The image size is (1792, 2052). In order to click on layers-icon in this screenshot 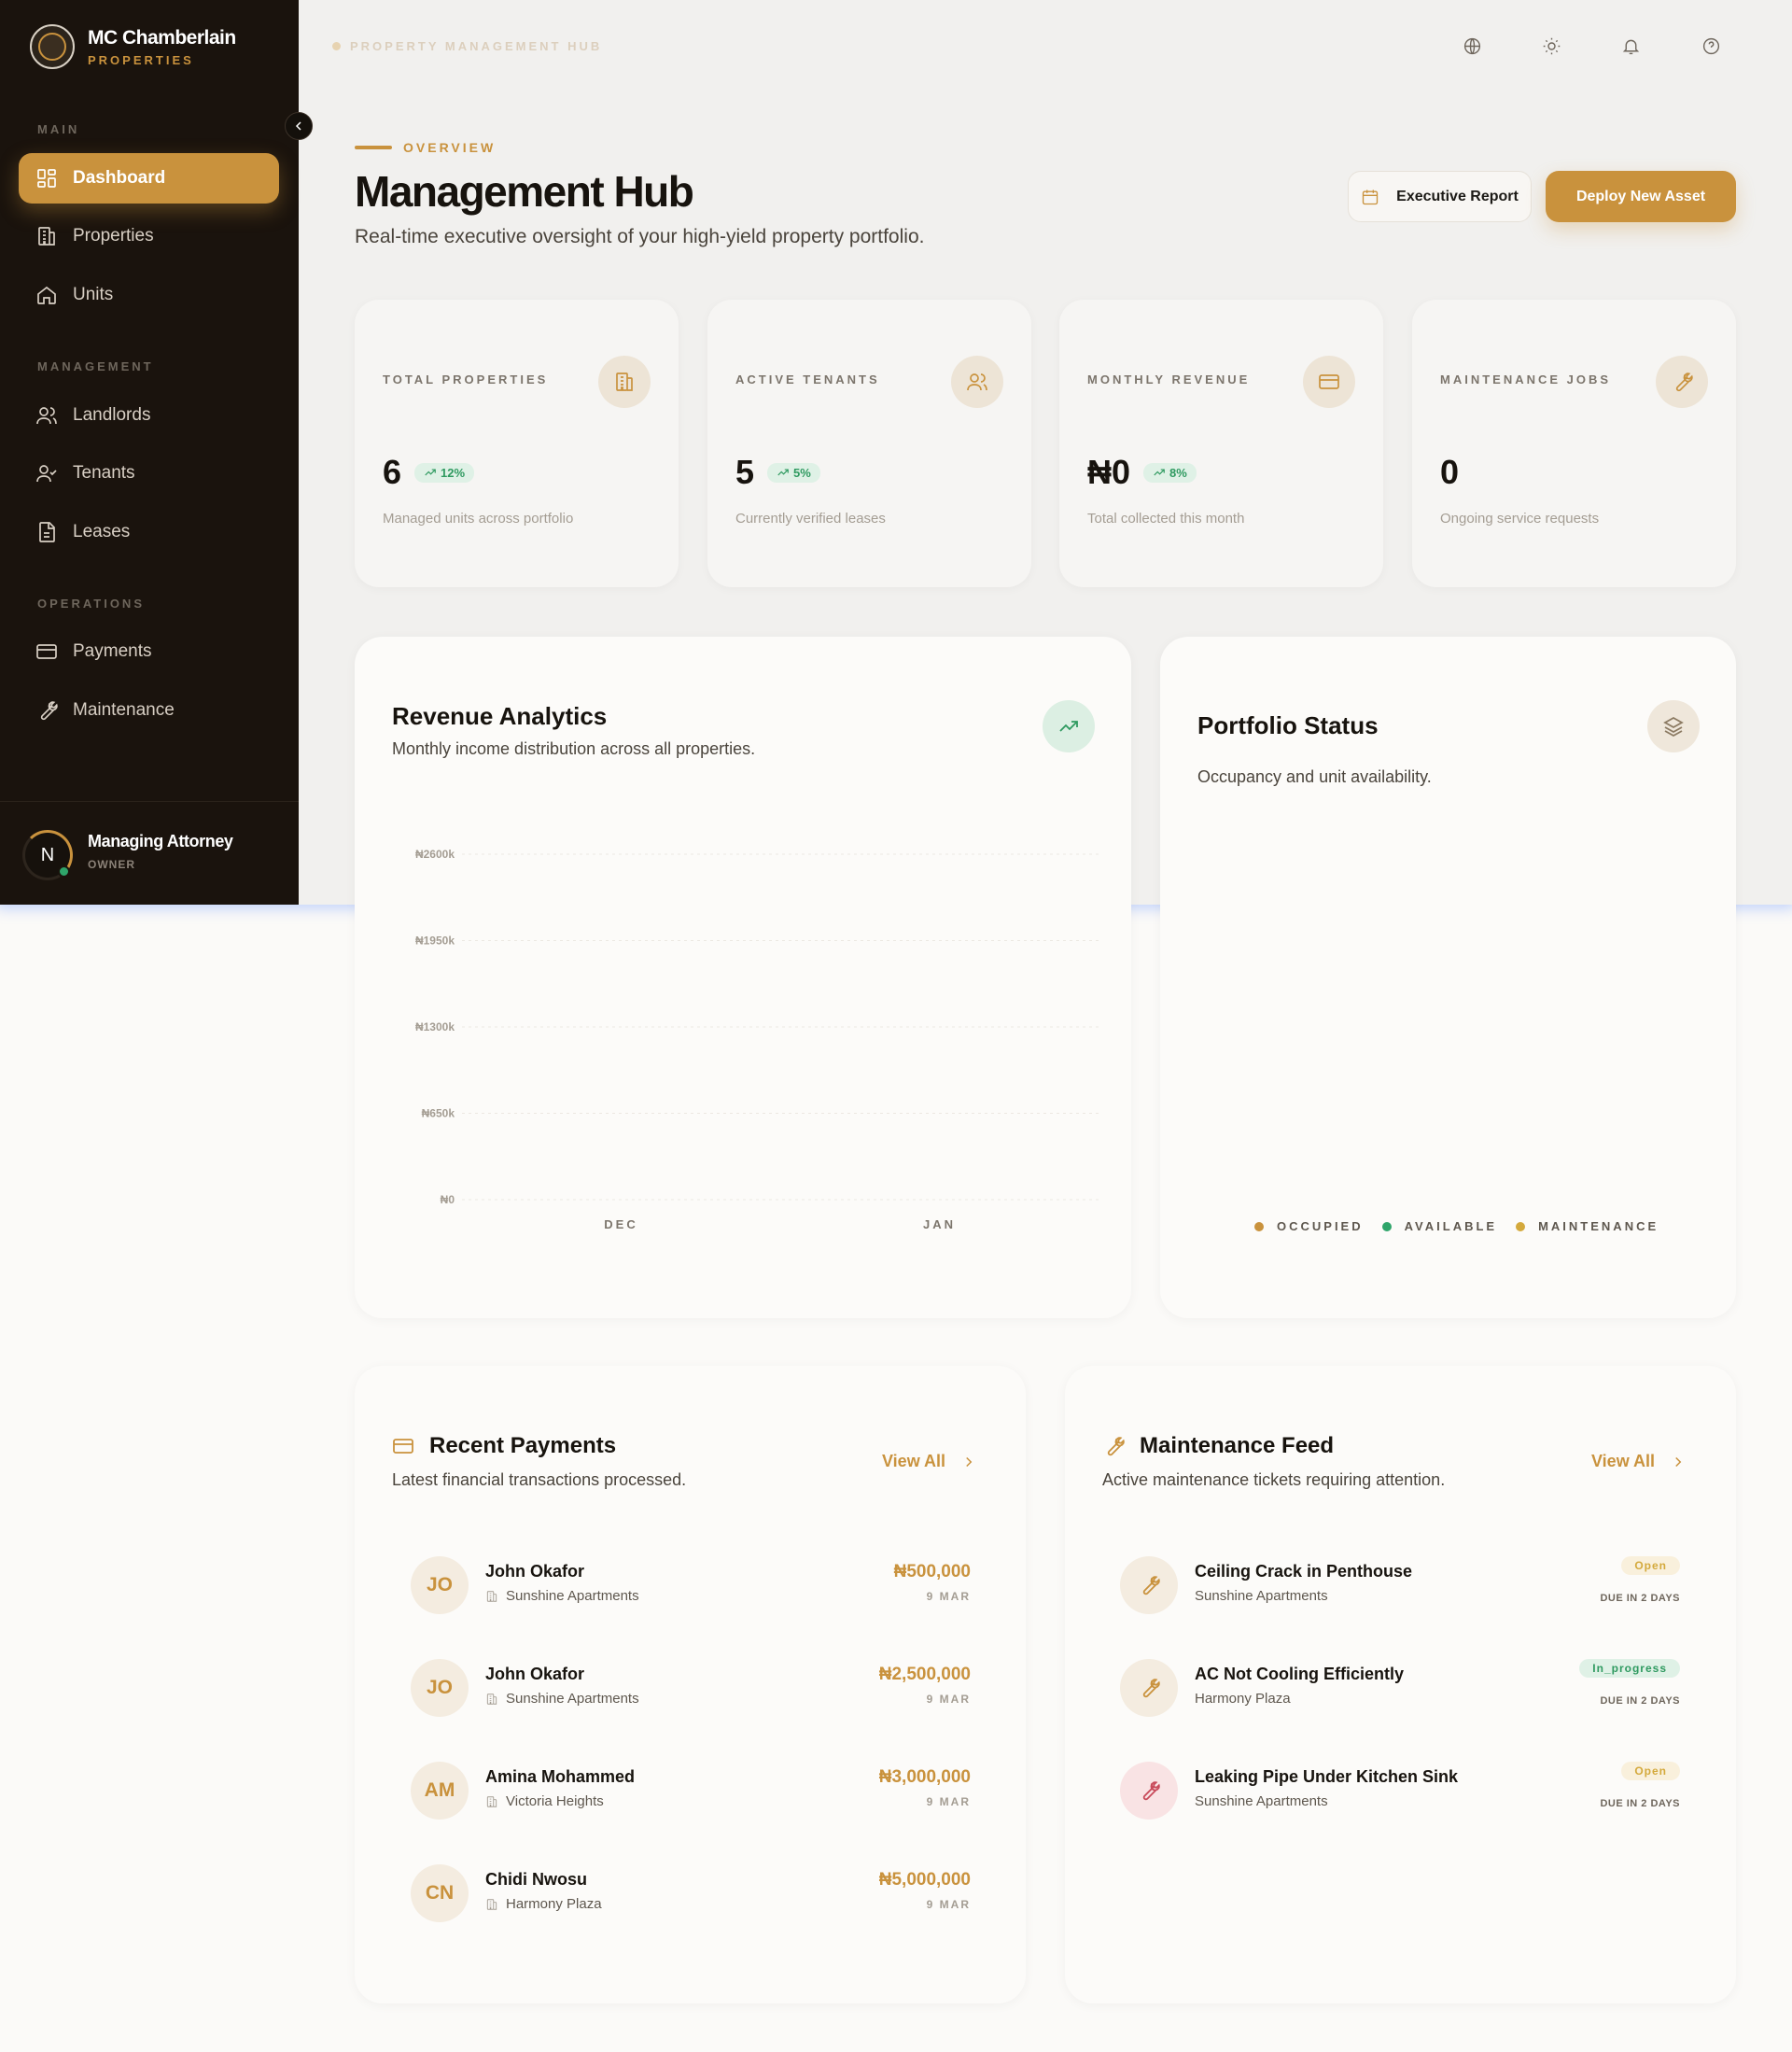, I will do `click(1673, 727)`.